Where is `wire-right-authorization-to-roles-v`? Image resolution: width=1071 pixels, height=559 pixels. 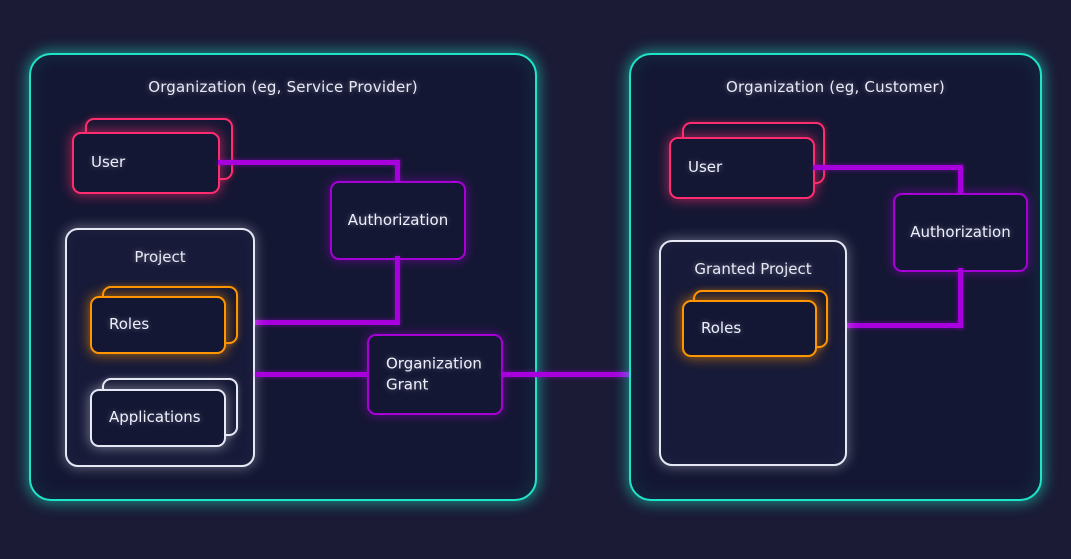 wire-right-authorization-to-roles-v is located at coordinates (960, 298).